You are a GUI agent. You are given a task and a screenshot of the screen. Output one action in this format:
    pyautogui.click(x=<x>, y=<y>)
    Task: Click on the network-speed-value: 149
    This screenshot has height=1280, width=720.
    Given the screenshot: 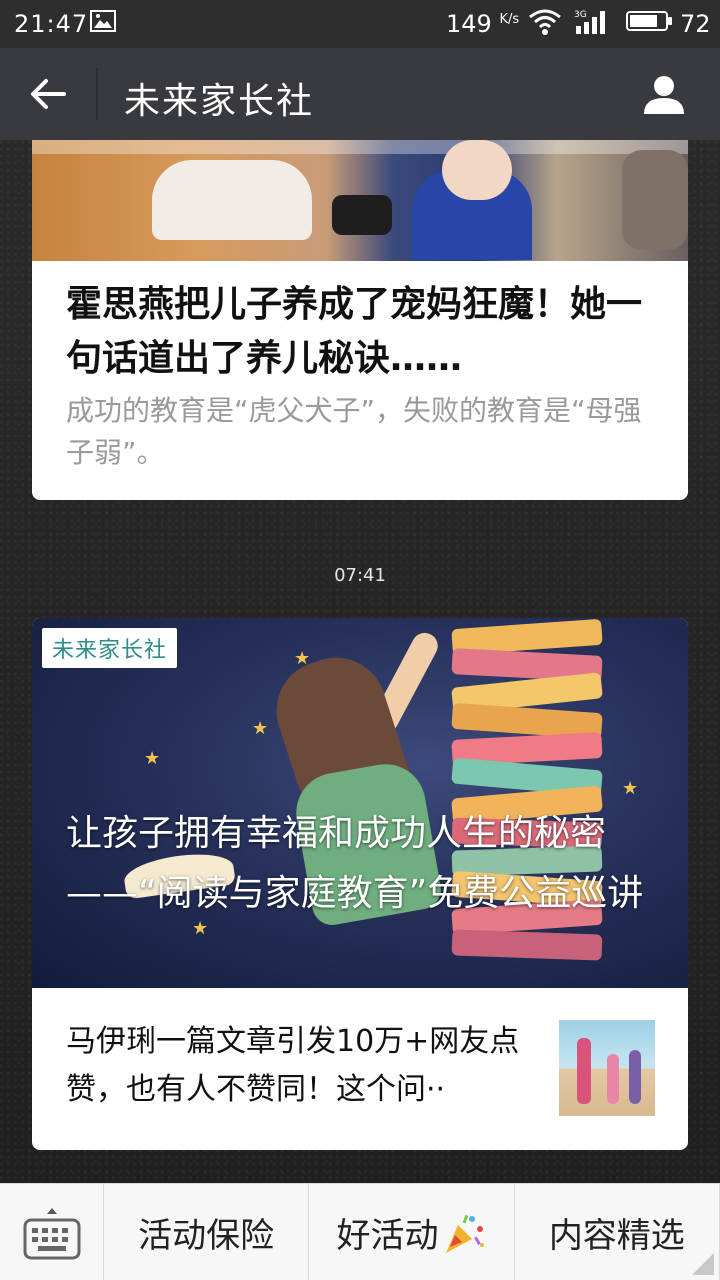 What is the action you would take?
    pyautogui.click(x=469, y=24)
    